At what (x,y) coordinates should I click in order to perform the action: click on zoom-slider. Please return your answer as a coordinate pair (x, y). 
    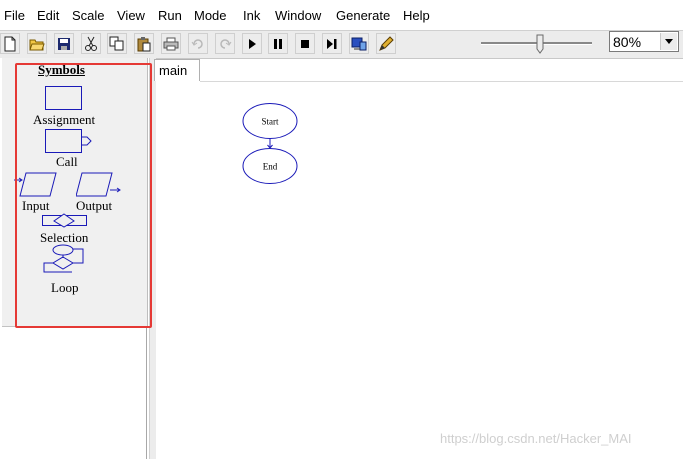
    Looking at the image, I should click on (537, 44).